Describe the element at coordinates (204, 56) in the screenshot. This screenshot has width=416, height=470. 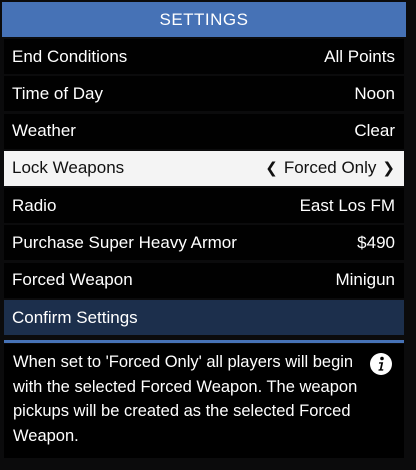
I see `setting-end-conditions: End Conditions All Points` at that location.